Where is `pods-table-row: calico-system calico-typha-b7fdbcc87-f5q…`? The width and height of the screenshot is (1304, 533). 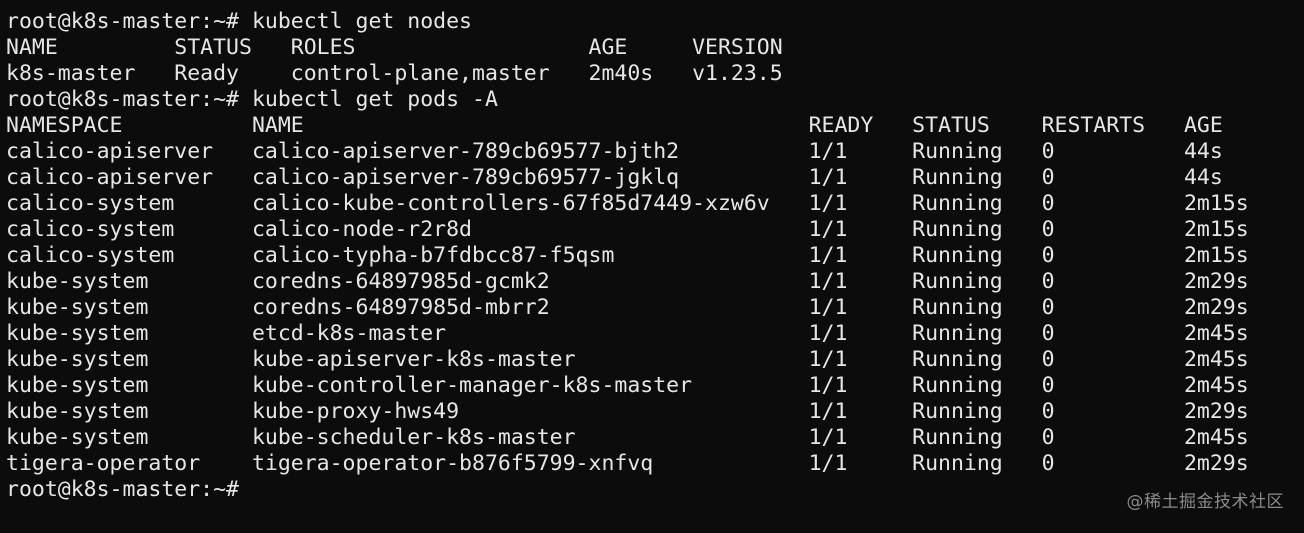 pods-table-row: calico-system calico-typha-b7fdbcc87-f5q… is located at coordinates (627, 256).